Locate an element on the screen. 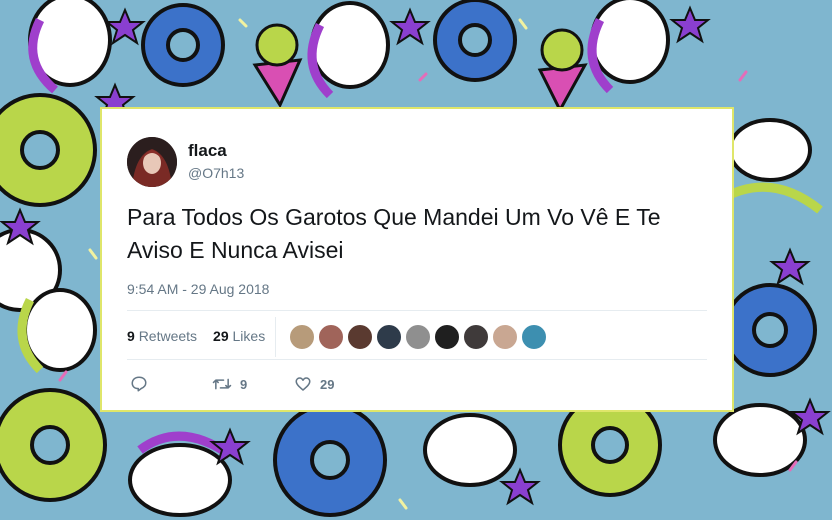 This screenshot has height=520, width=832. heart-icon is located at coordinates (303, 384).